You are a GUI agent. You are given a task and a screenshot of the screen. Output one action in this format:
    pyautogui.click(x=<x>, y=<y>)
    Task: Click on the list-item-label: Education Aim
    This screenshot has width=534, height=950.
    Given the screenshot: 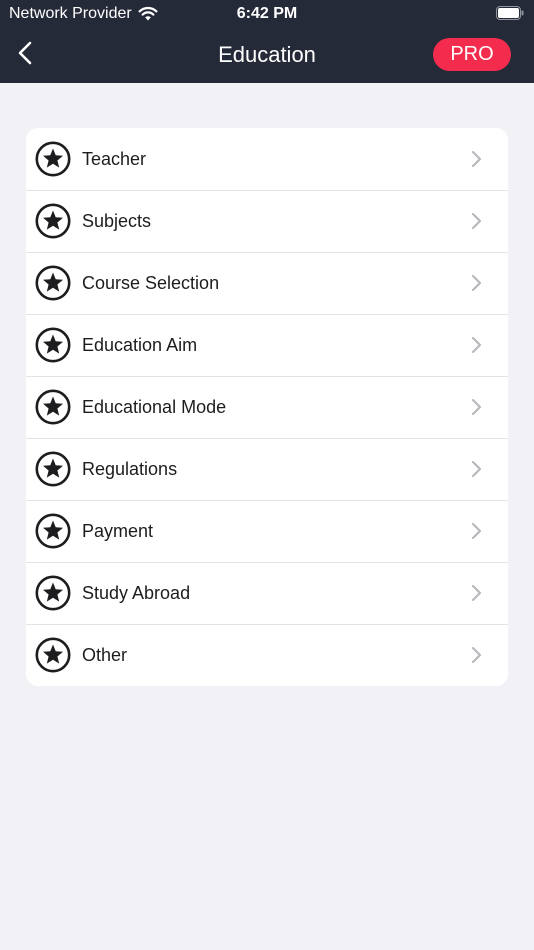 What is the action you would take?
    pyautogui.click(x=140, y=345)
    